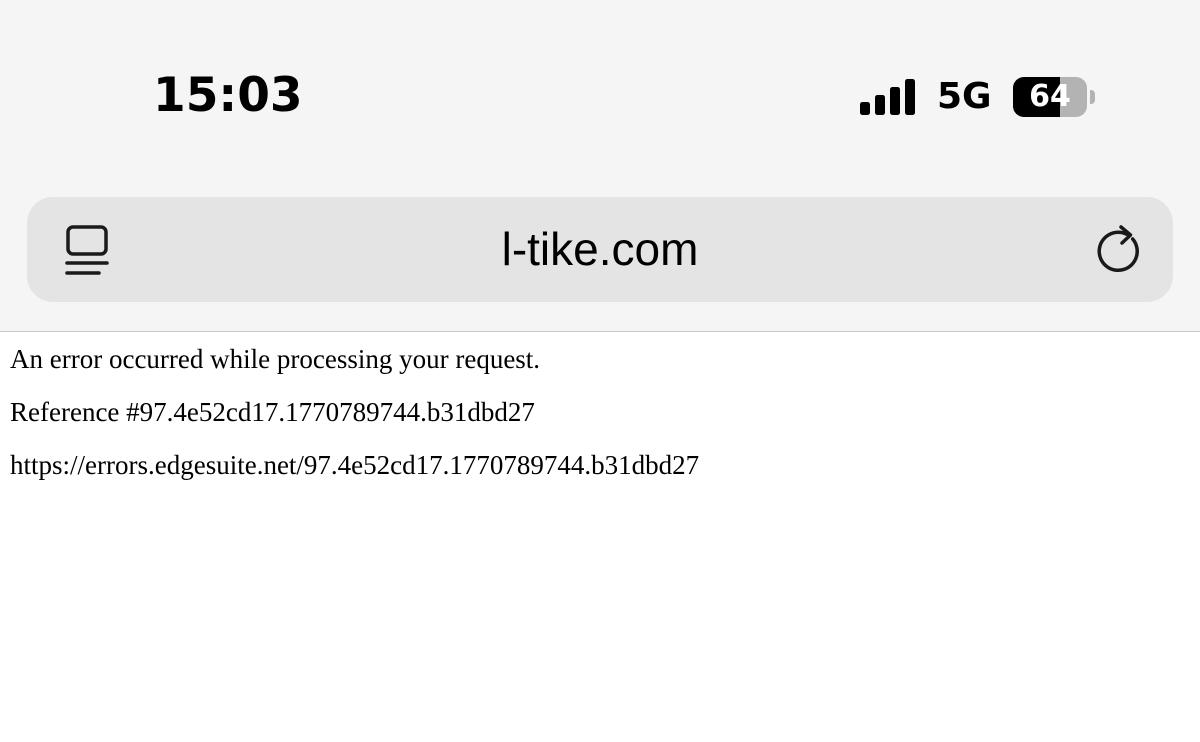 This screenshot has width=1200, height=742. What do you see at coordinates (964, 96) in the screenshot?
I see `network-type-label: 5G` at bounding box center [964, 96].